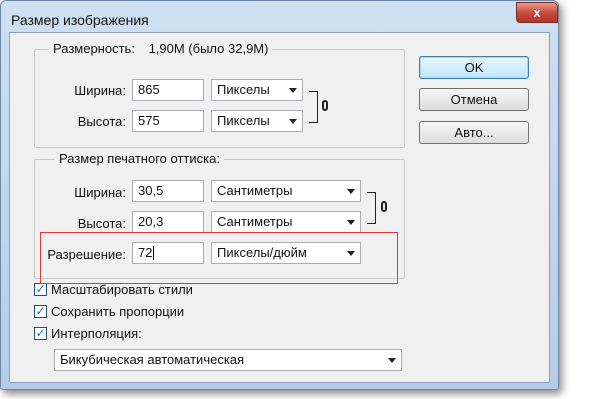 This screenshot has width=600, height=399. I want to click on constrain-proportions-checkbox: ✓, so click(40, 311).